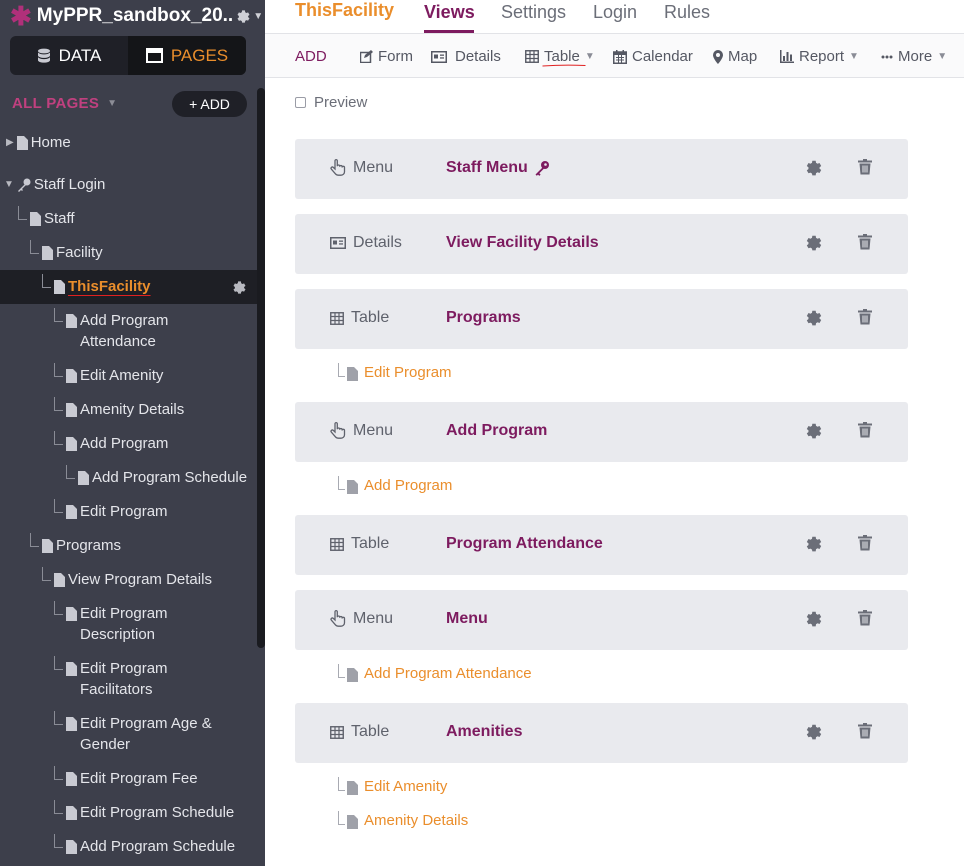 This screenshot has width=964, height=866. What do you see at coordinates (133, 733) in the screenshot?
I see `tree-item-edit-program-age-gender: Edit Program Age & Gender` at bounding box center [133, 733].